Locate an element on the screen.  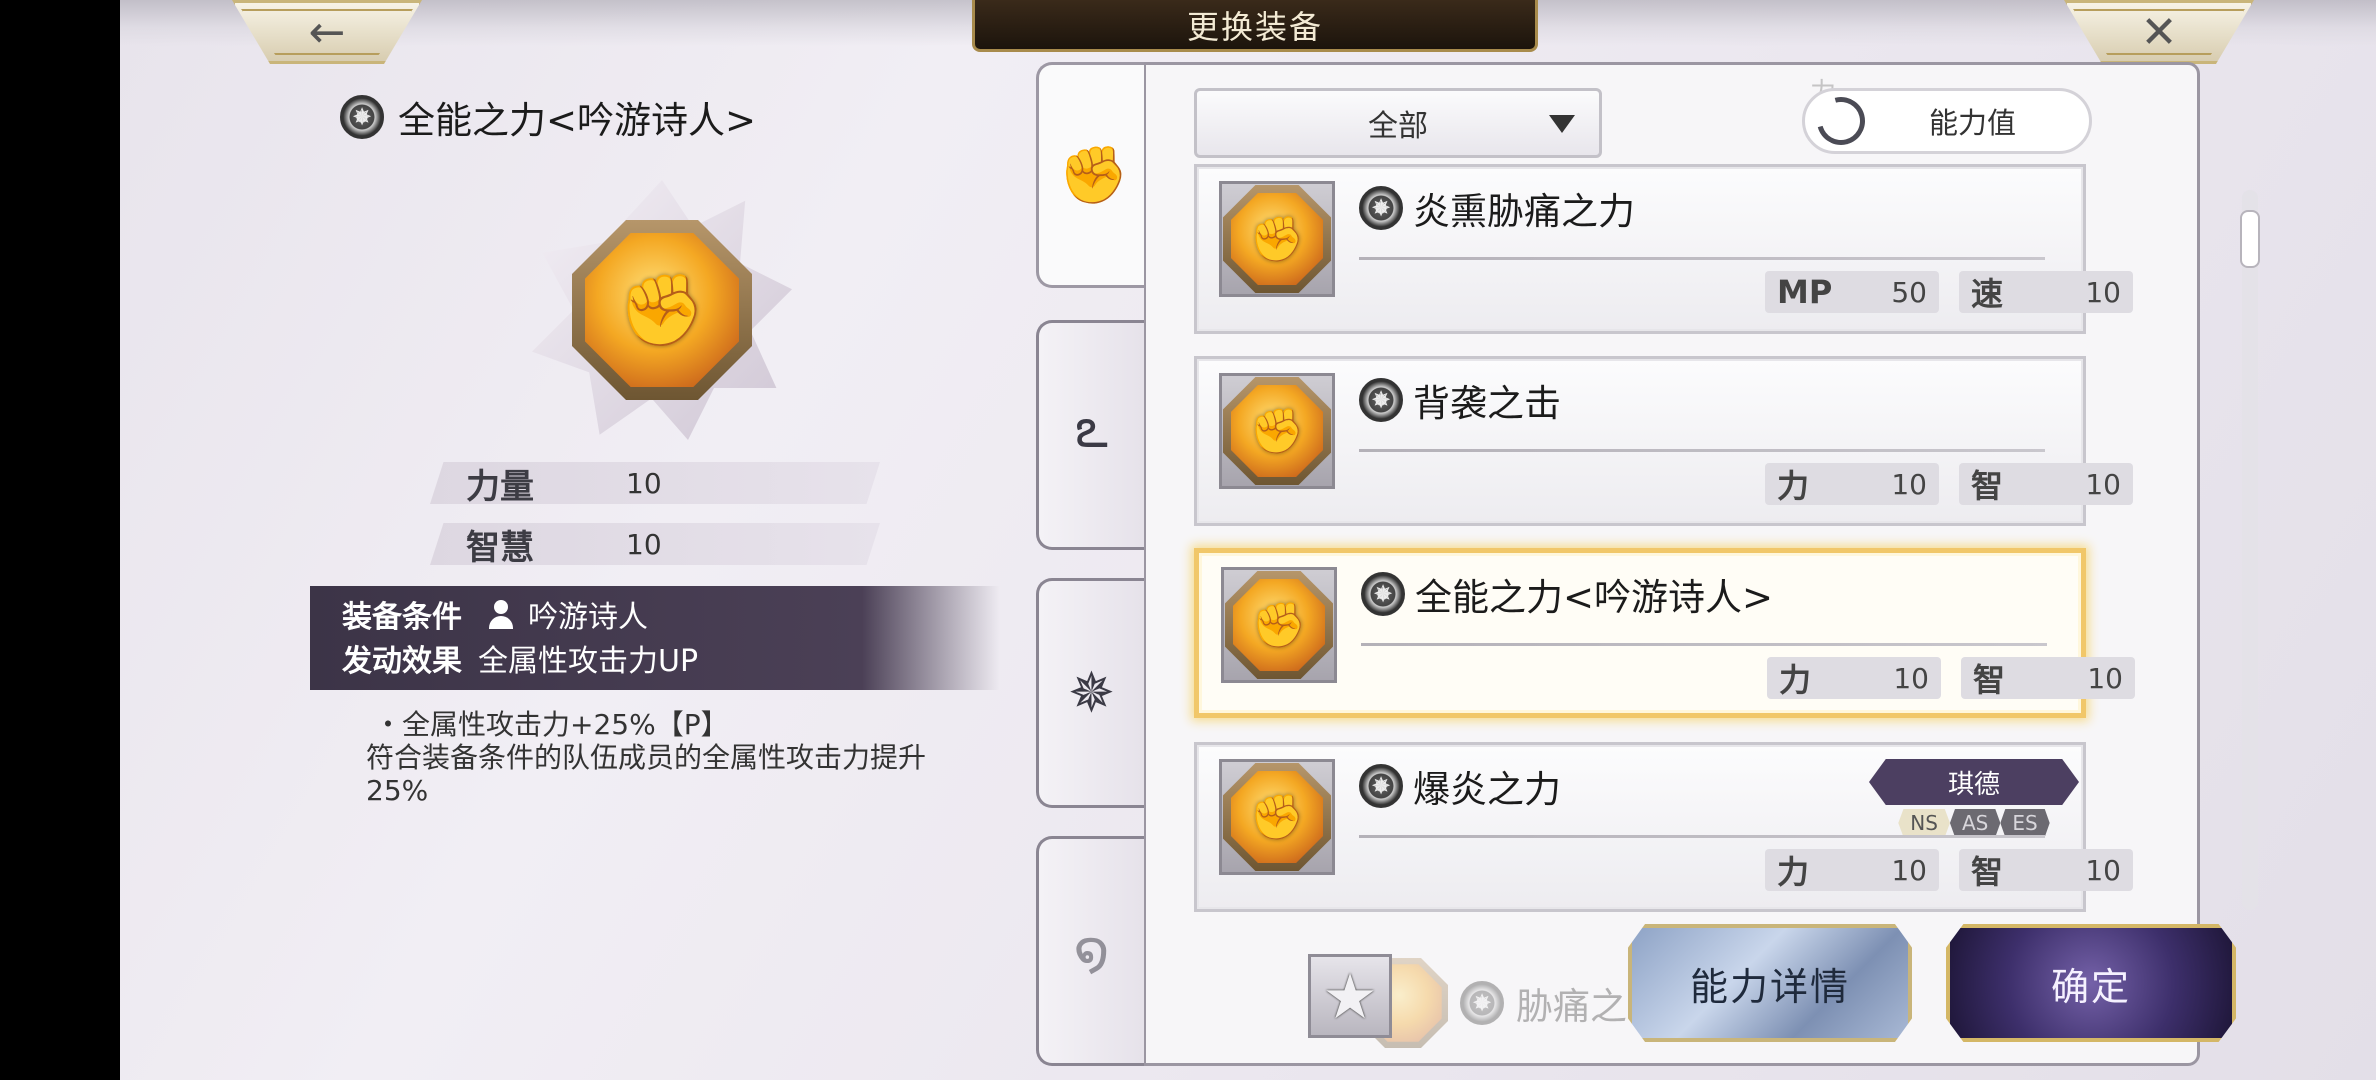
item-name: 炎熏胁痛之力 is located at coordinates (1524, 211).